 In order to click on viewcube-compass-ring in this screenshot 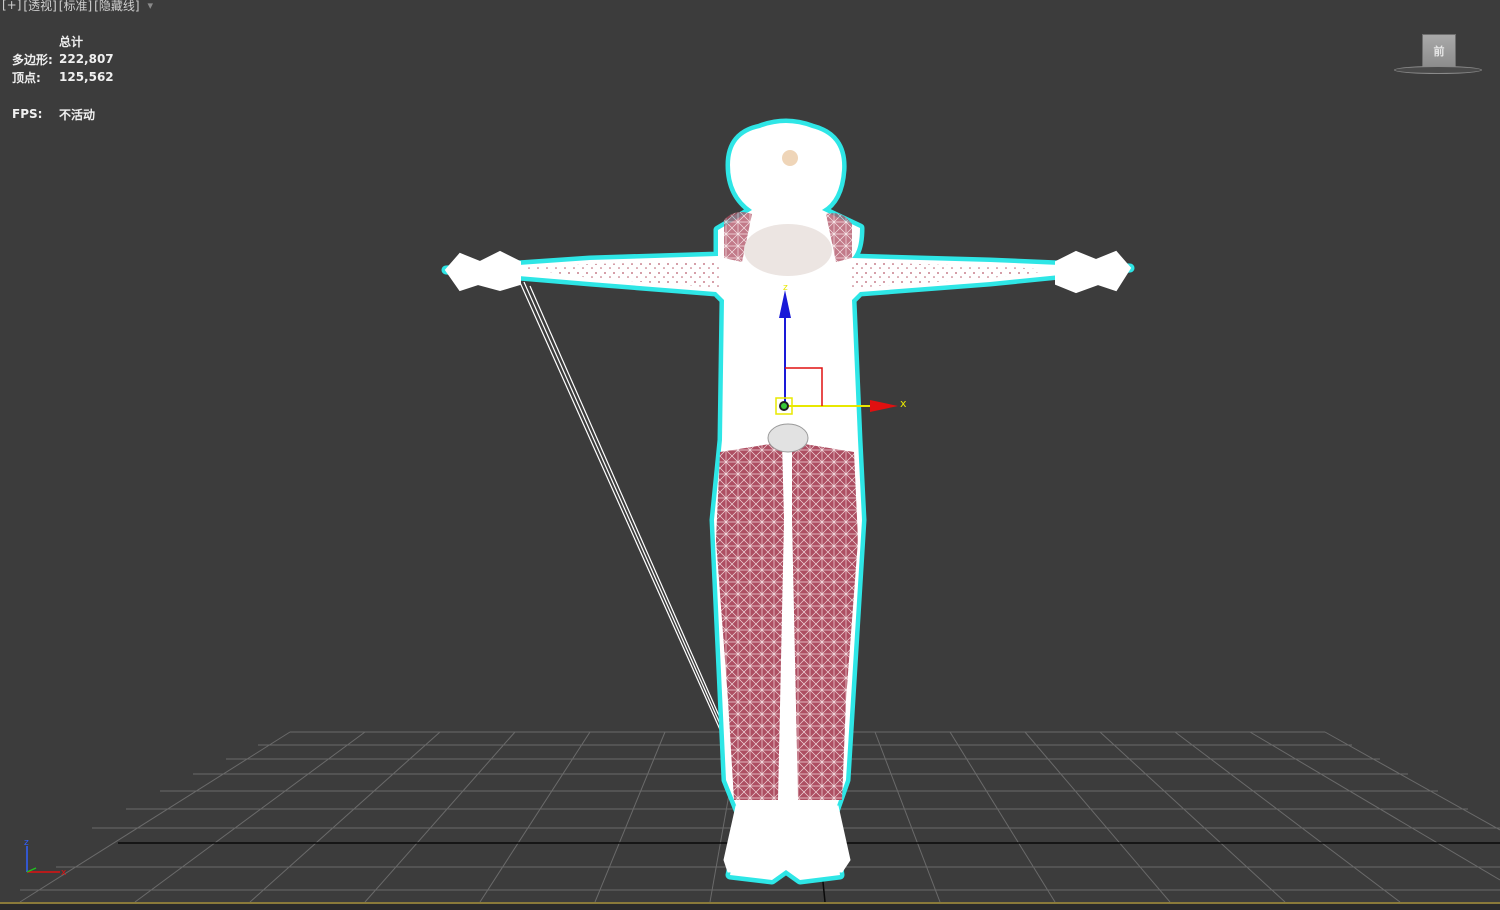, I will do `click(1438, 70)`.